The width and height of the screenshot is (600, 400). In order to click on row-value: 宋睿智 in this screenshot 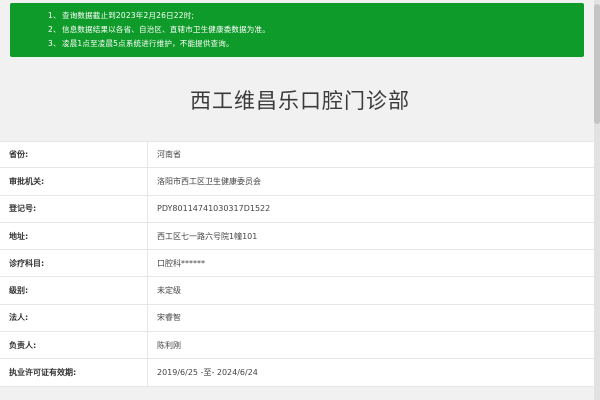, I will do `click(169, 318)`.